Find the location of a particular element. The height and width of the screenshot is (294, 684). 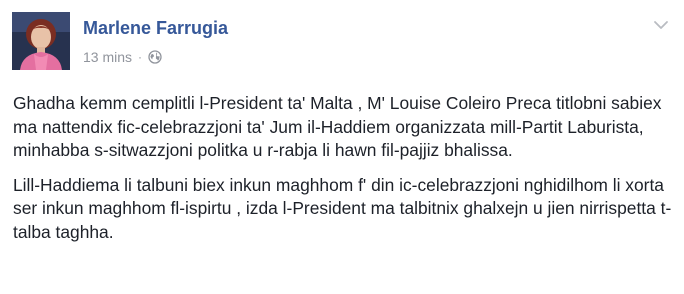

post-meta: 13 mins · is located at coordinates (122, 57).